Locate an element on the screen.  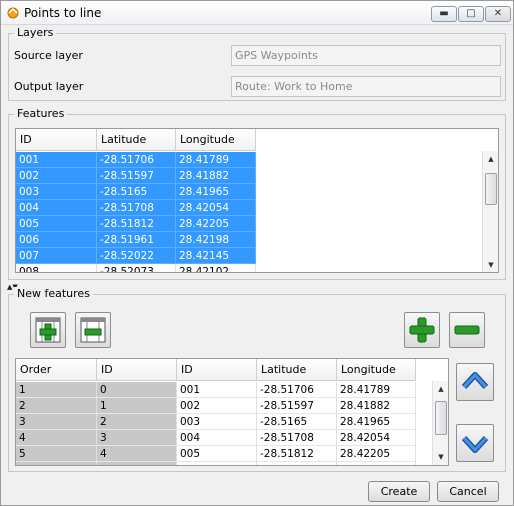
features-cell: -28.51812 is located at coordinates (136, 224).